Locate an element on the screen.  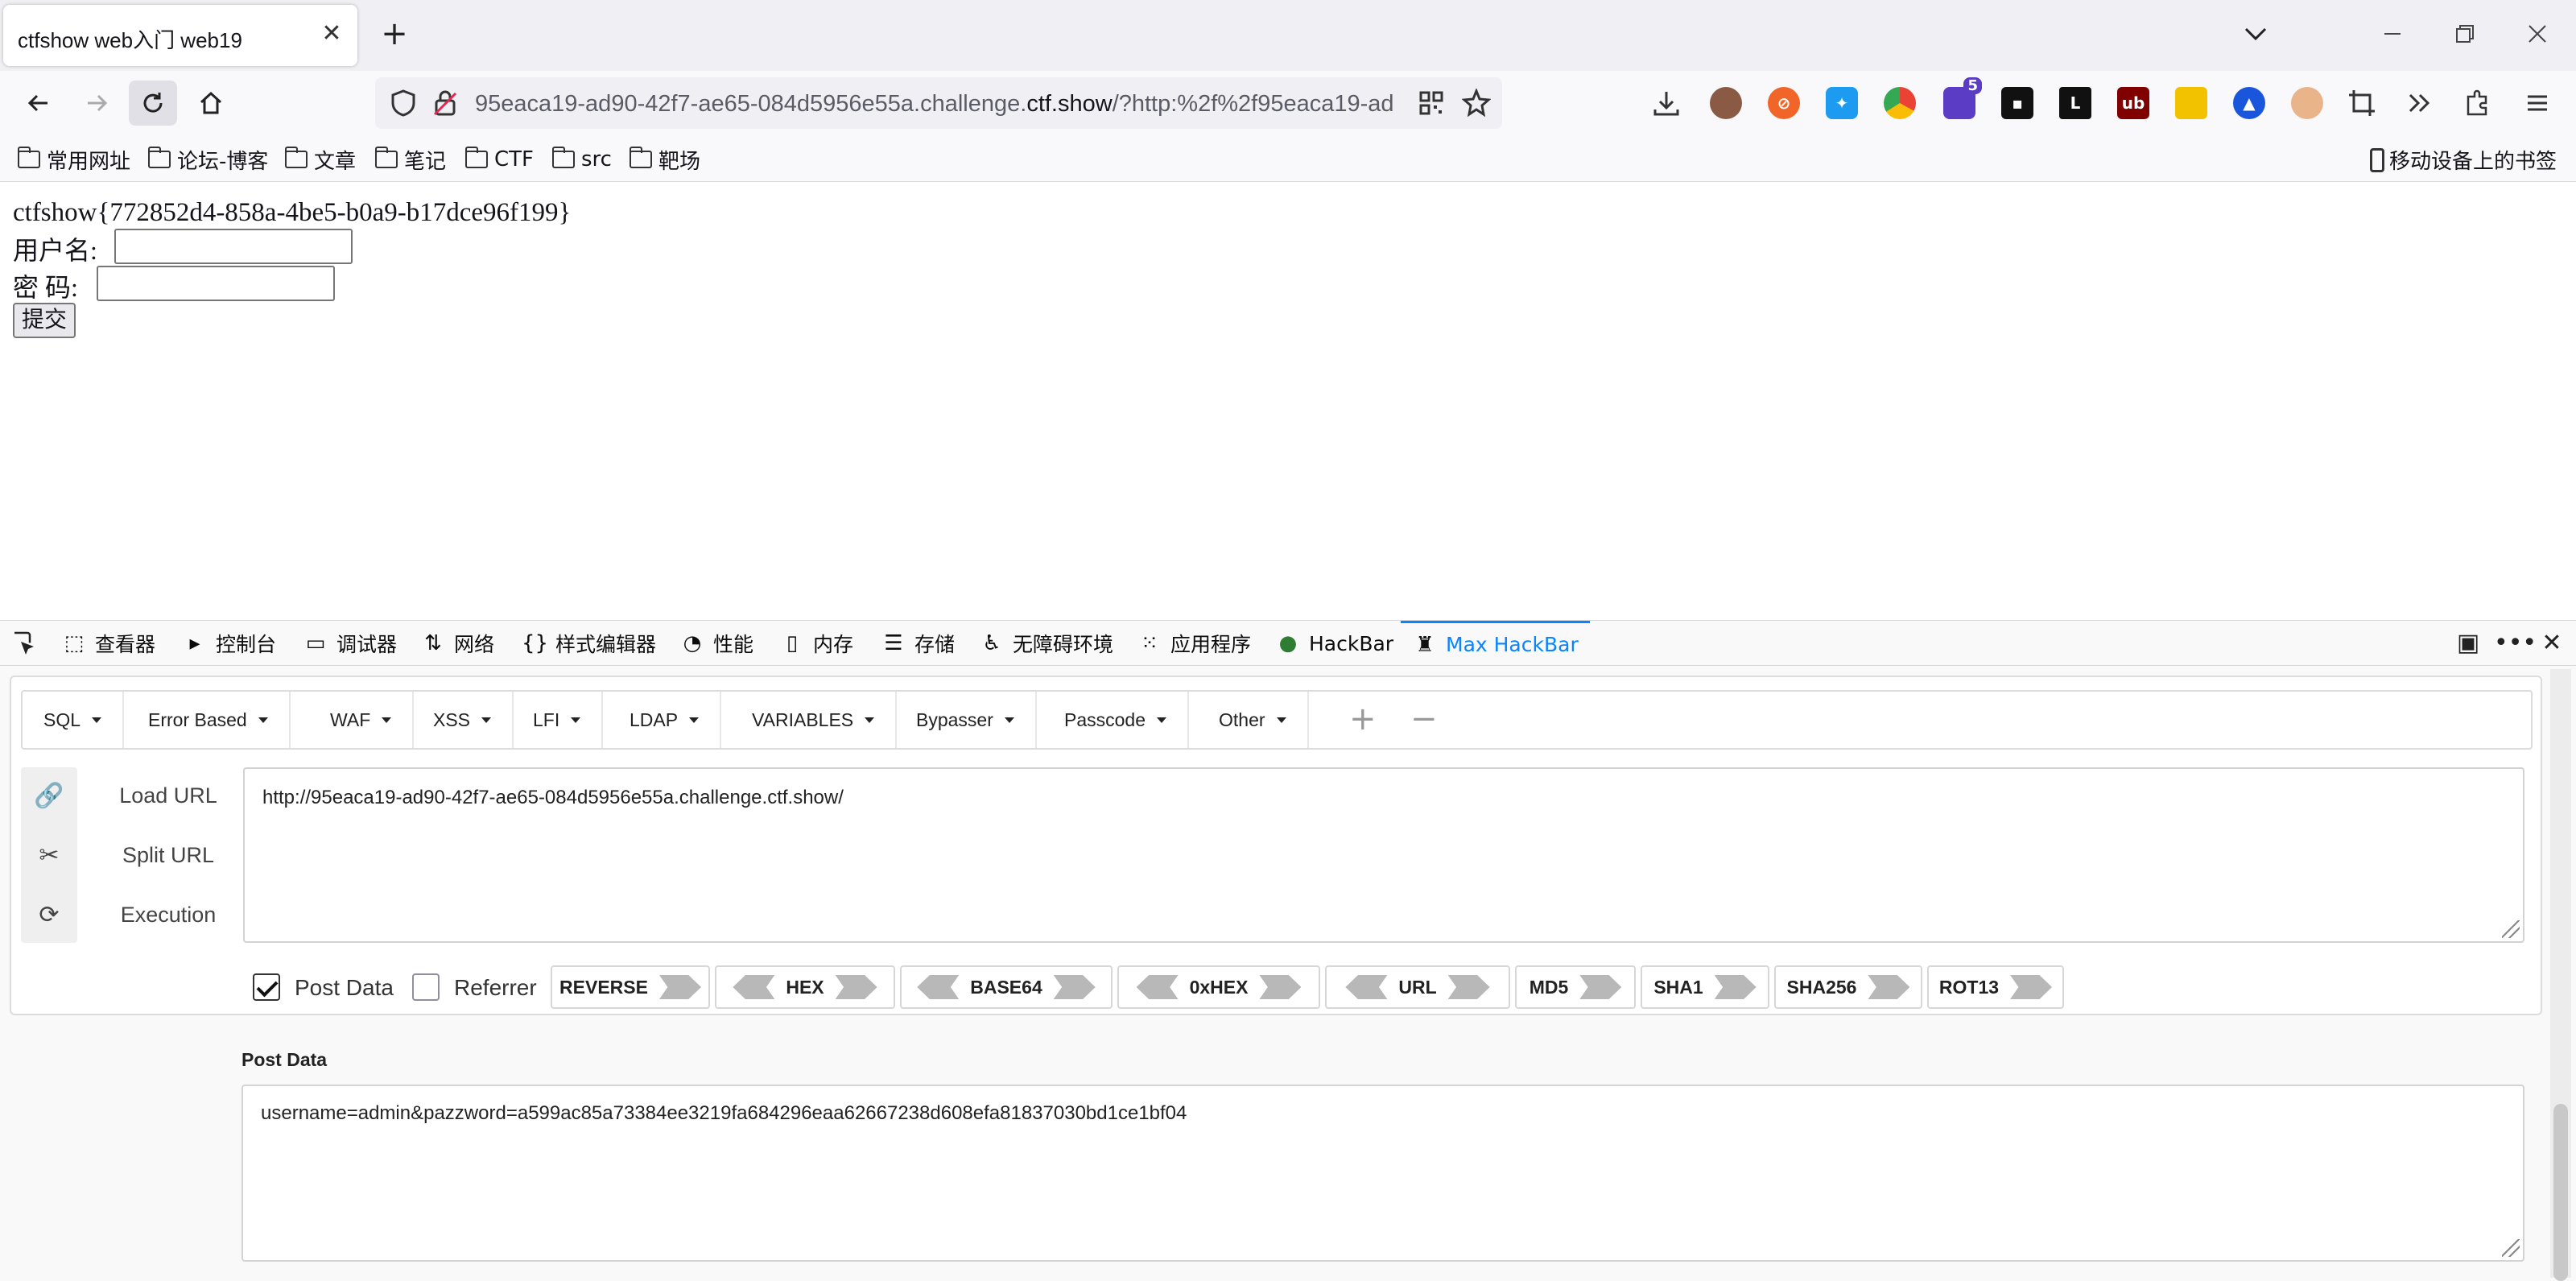
shield-icon is located at coordinates (403, 104).